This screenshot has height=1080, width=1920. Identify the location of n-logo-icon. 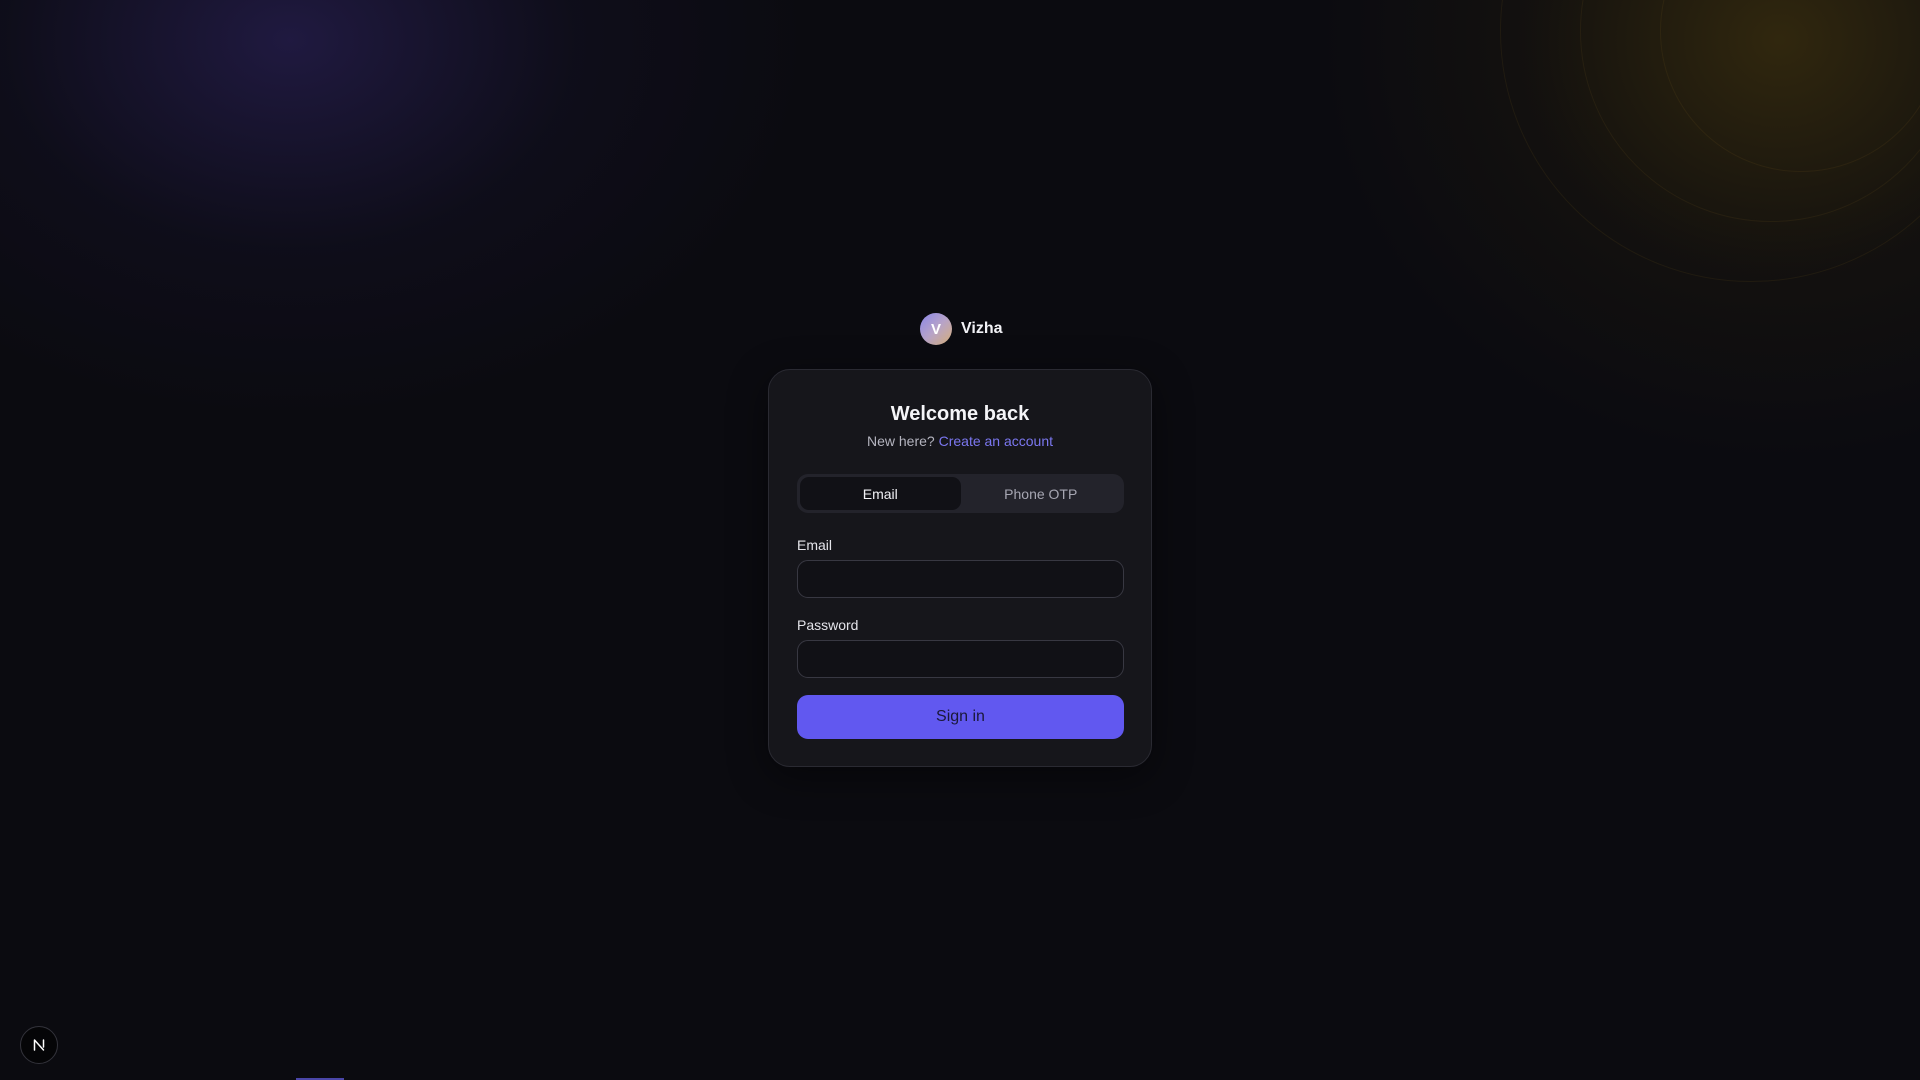
(39, 1045).